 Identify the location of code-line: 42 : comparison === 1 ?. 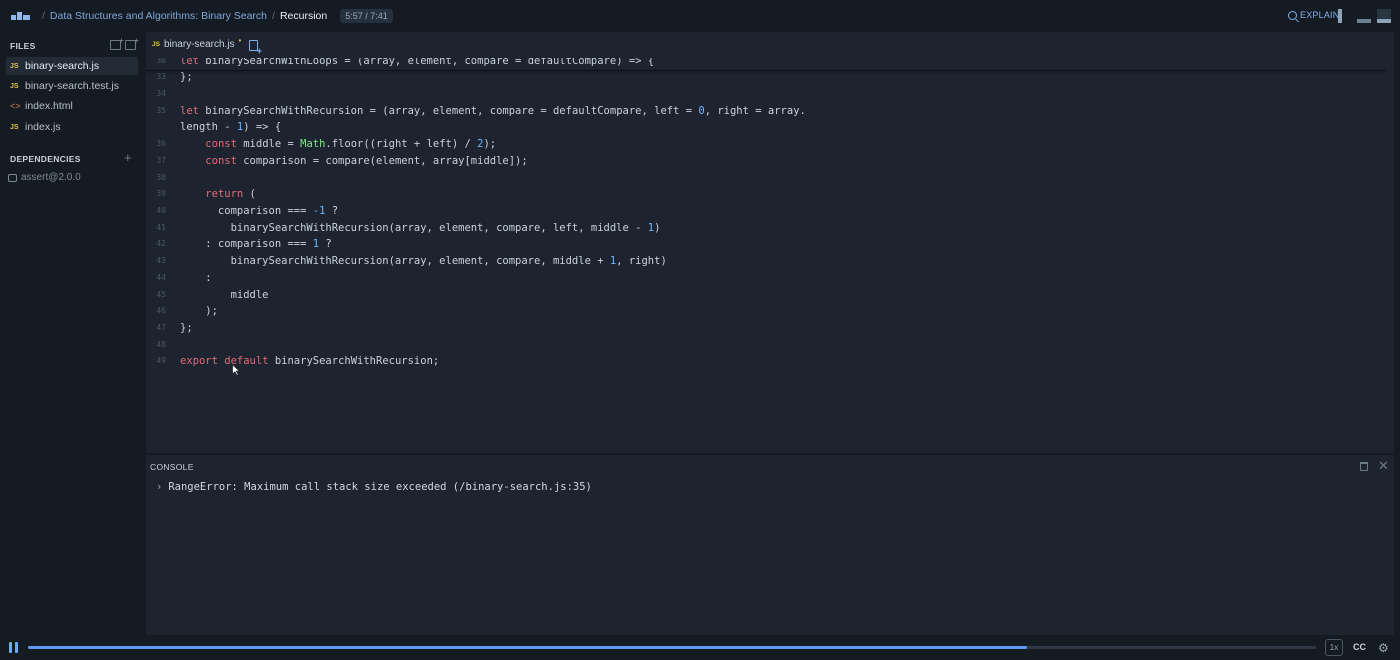
(770, 243).